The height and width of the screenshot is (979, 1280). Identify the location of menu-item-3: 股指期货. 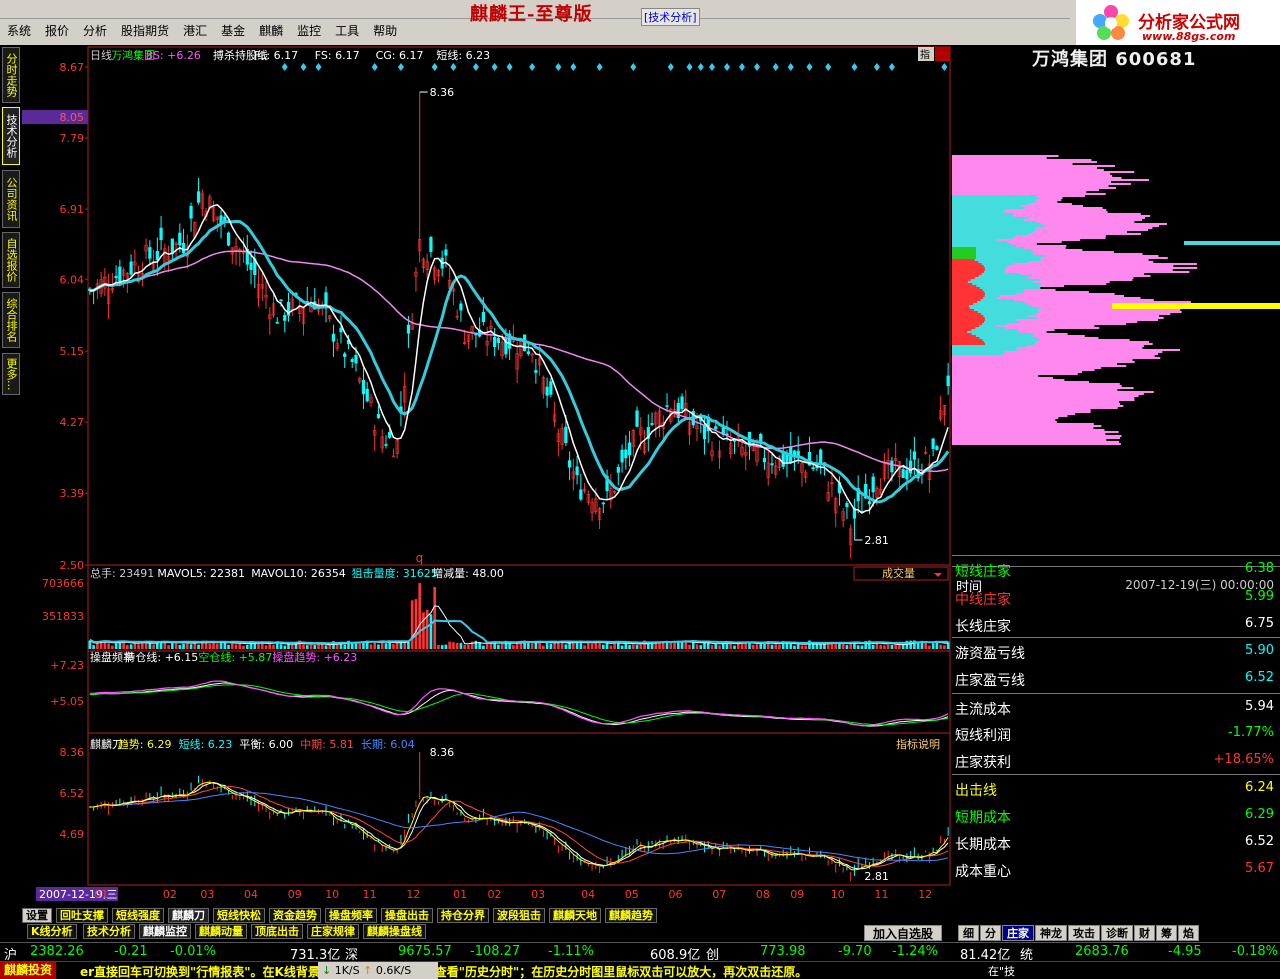
(145, 31).